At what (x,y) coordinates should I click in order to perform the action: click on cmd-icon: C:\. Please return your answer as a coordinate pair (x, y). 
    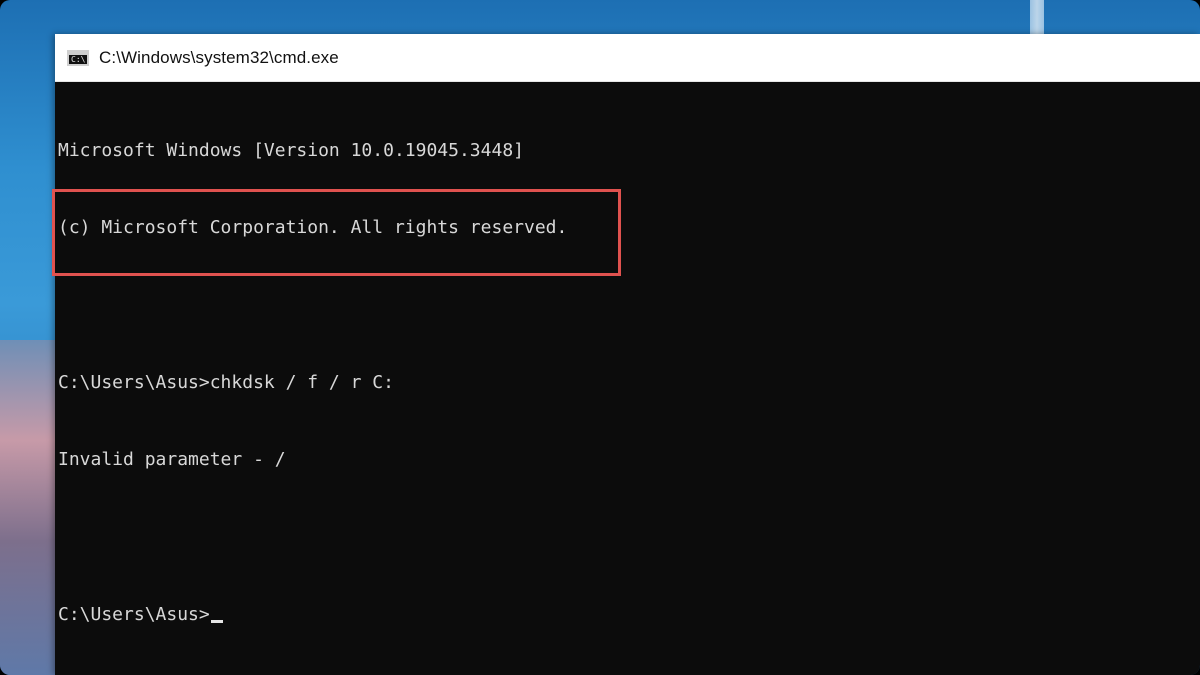
    Looking at the image, I should click on (78, 57).